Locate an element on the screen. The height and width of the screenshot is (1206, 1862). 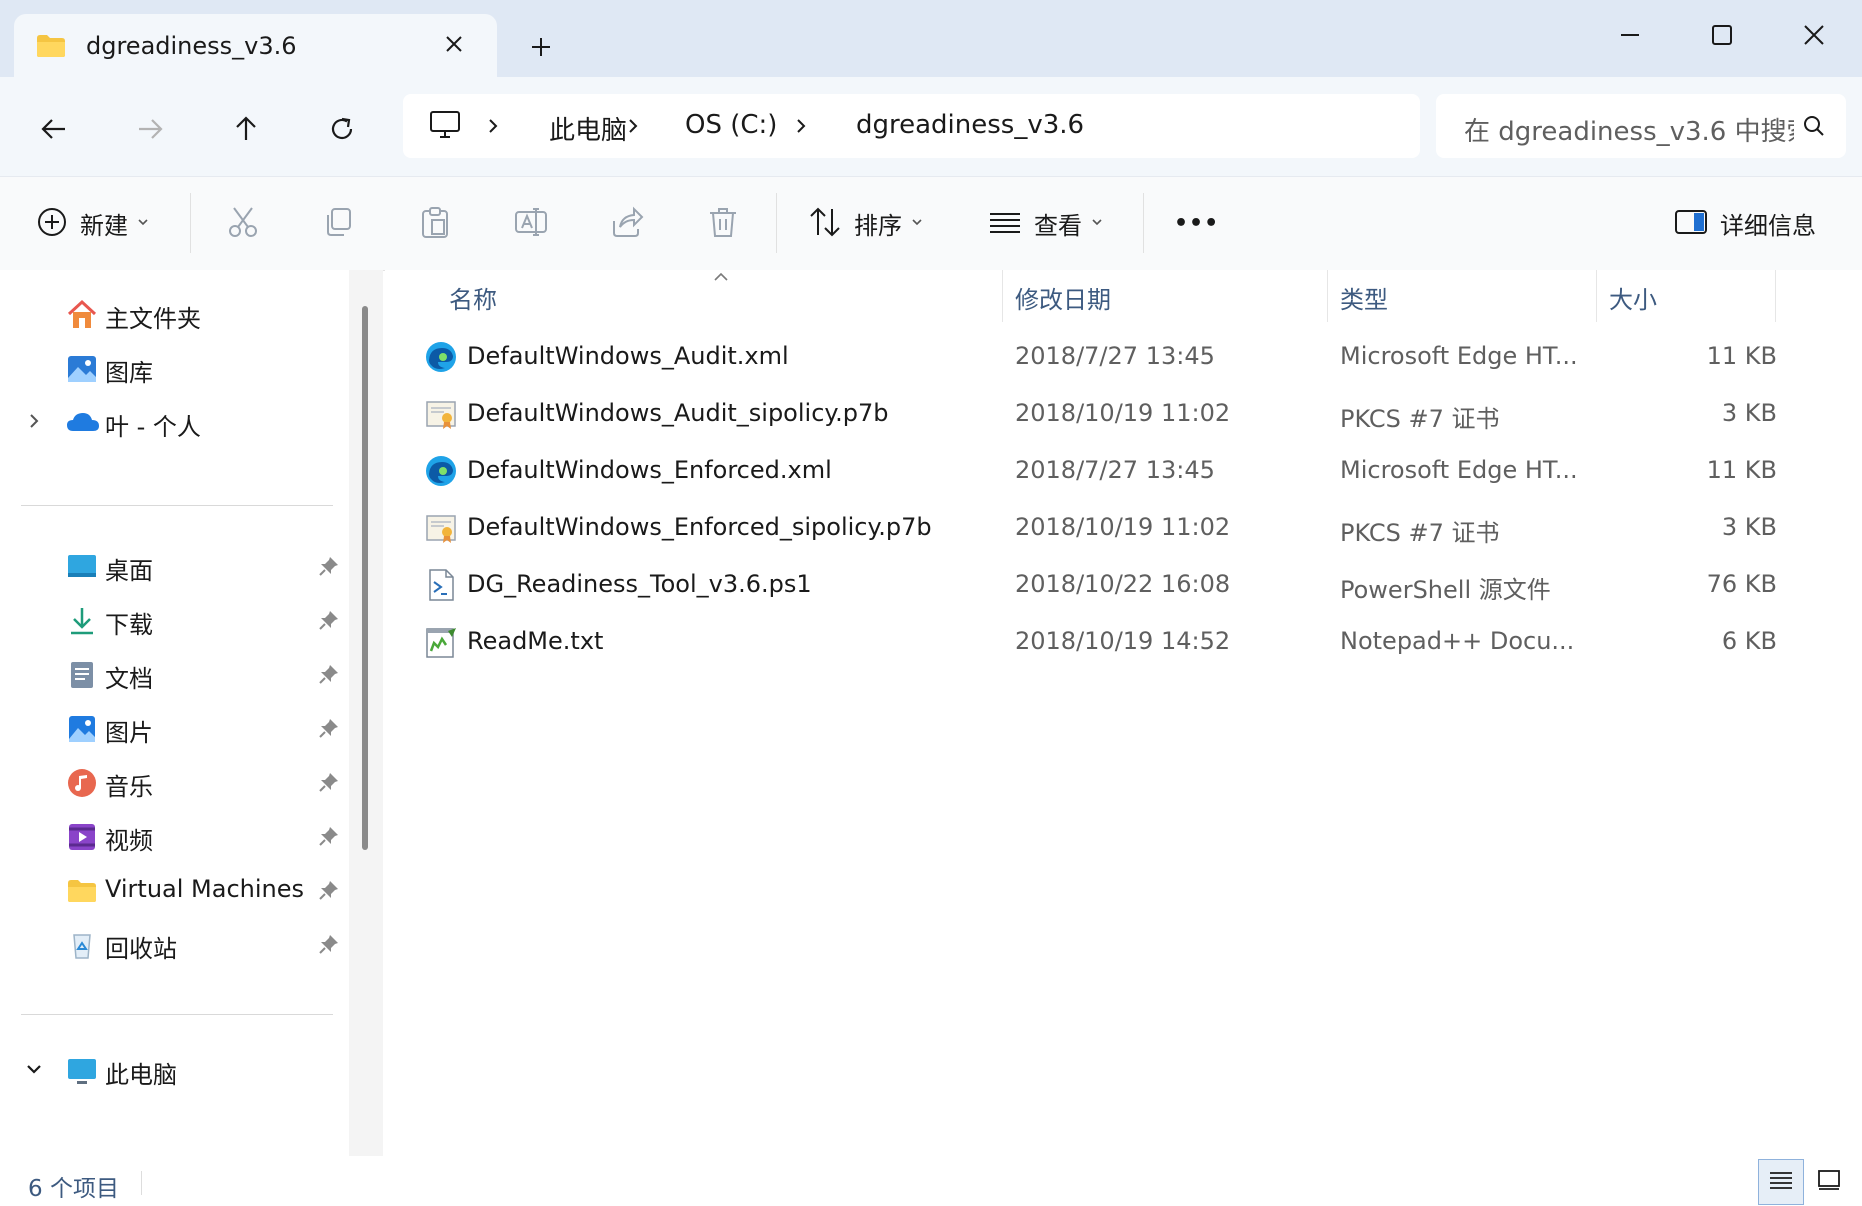
paste-button is located at coordinates (435, 223).